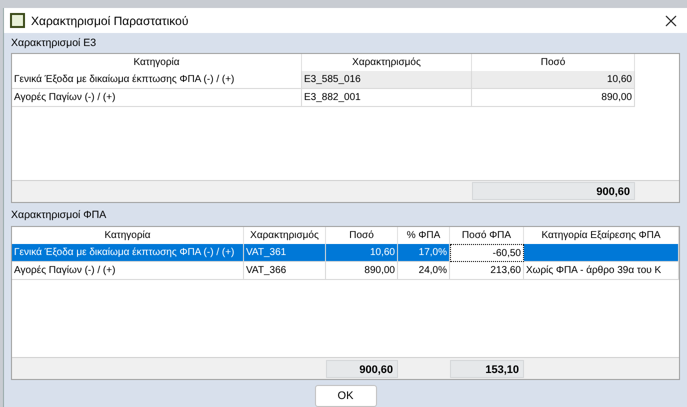  I want to click on table-cell: 213,60, so click(487, 271).